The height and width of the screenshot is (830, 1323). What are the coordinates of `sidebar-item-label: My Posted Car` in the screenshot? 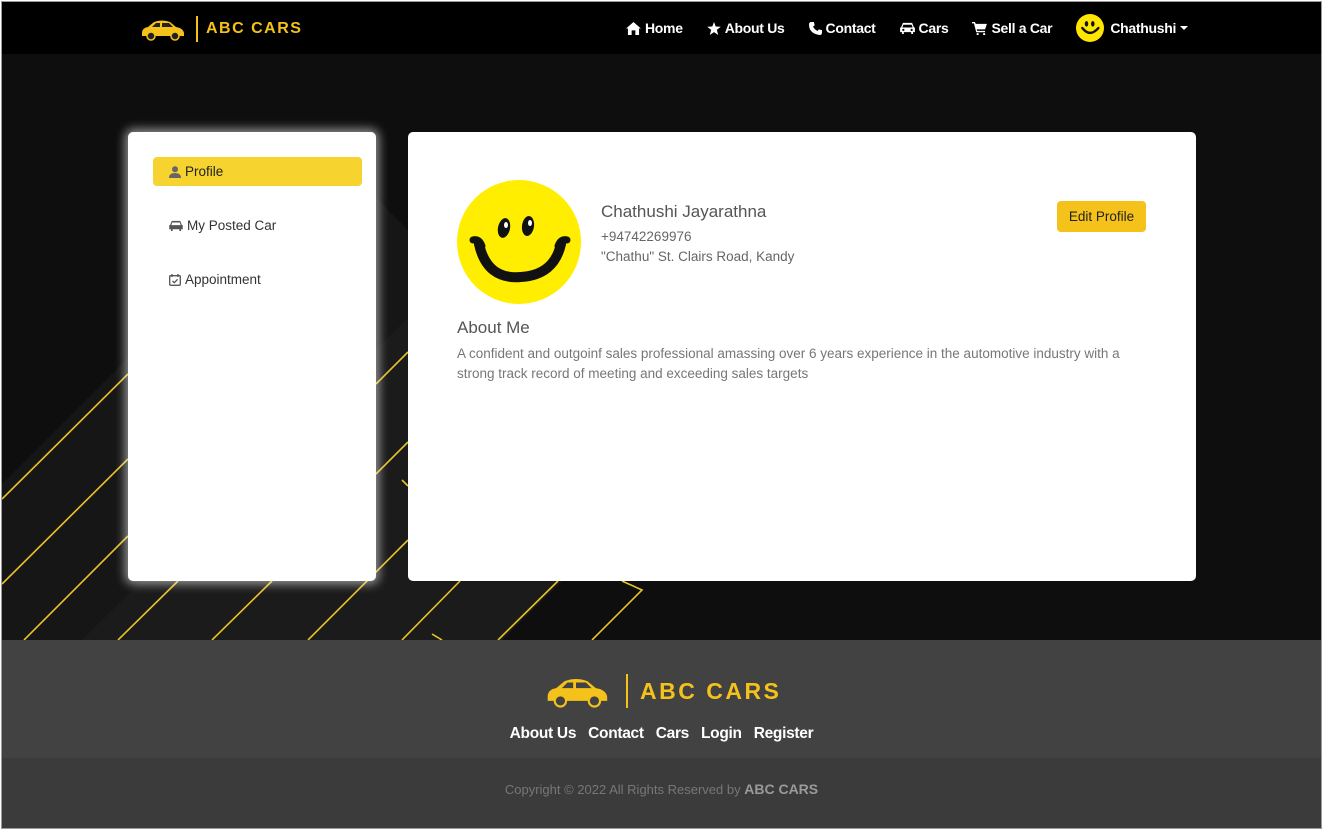 It's located at (232, 225).